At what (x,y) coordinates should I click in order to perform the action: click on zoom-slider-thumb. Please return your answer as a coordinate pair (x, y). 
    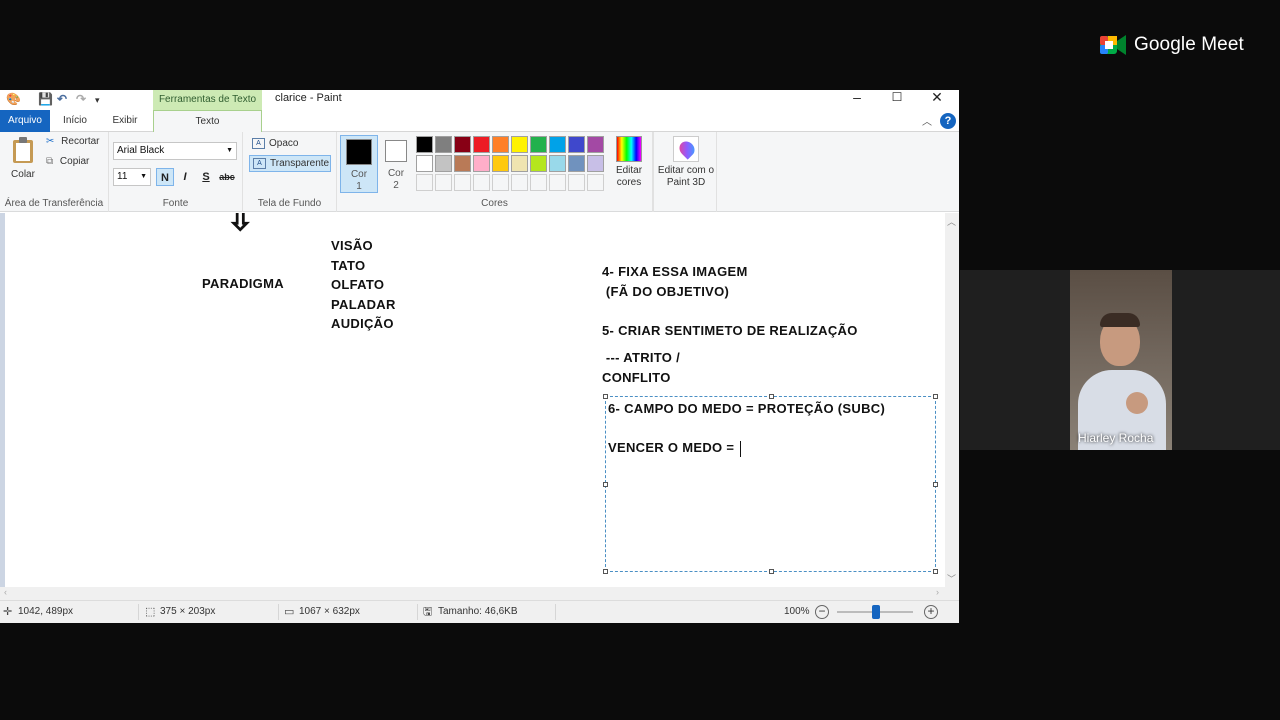
    Looking at the image, I should click on (876, 612).